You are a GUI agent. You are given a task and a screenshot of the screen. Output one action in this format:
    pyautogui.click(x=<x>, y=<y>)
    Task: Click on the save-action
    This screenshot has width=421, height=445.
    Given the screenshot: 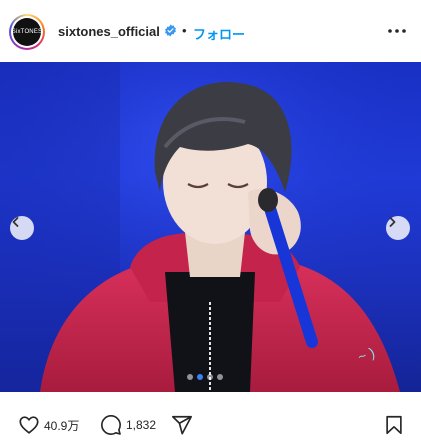 What is the action you would take?
    pyautogui.click(x=394, y=425)
    